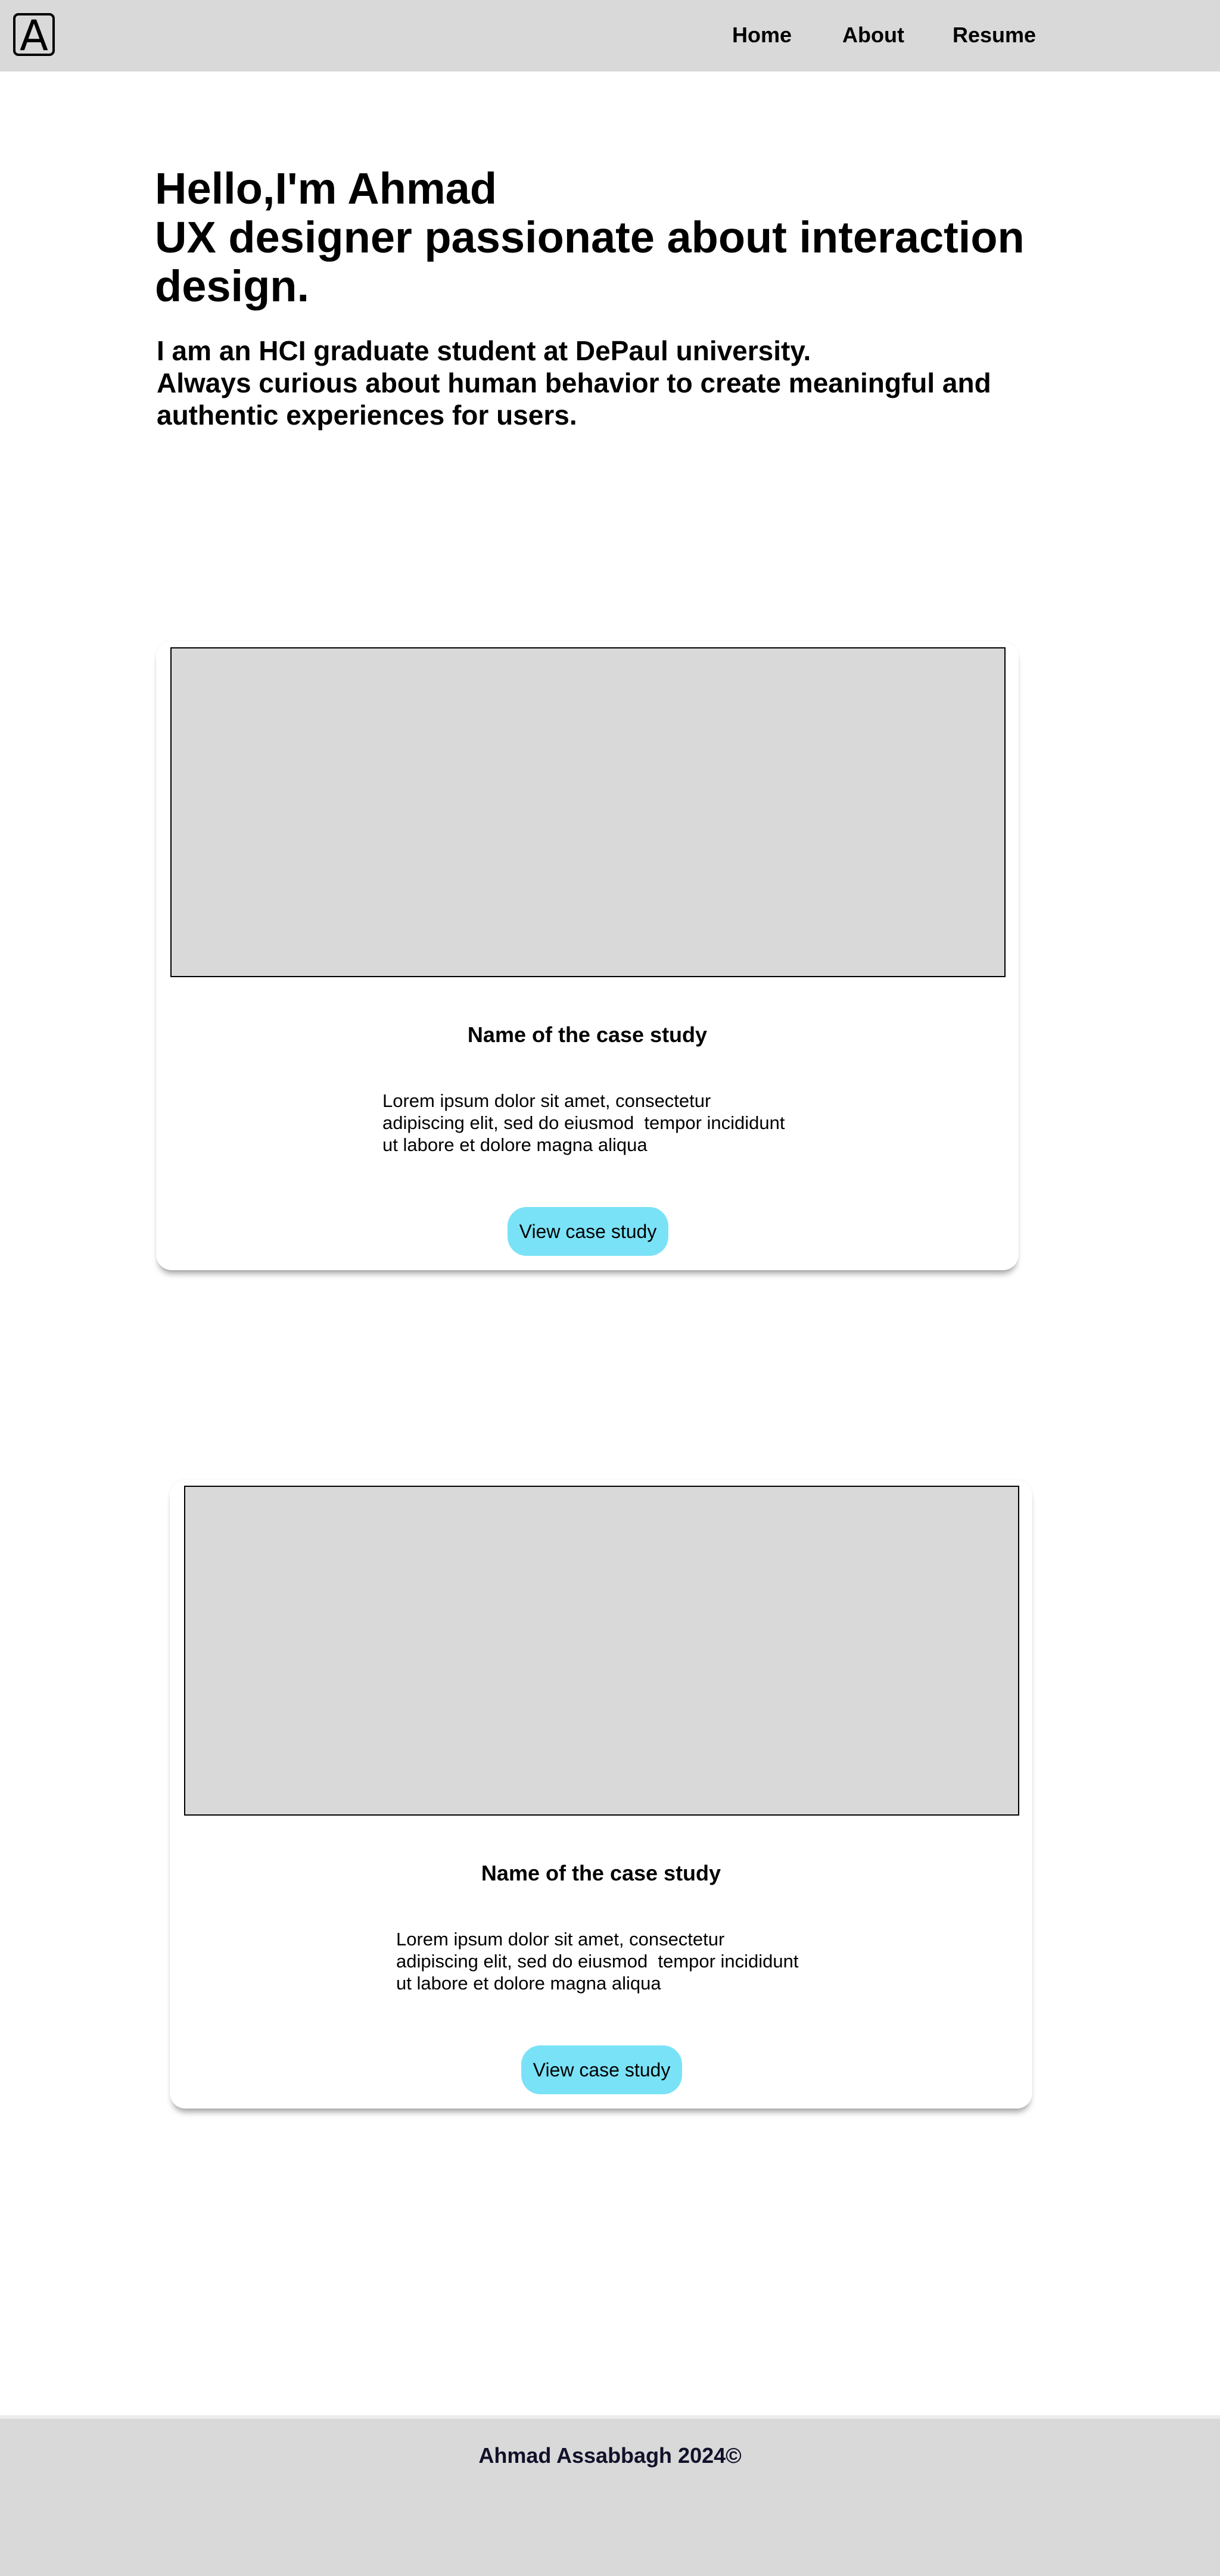 The width and height of the screenshot is (1220, 2576). What do you see at coordinates (610, 2495) in the screenshot?
I see `footer: Ahmad Assabbagh 2024©` at bounding box center [610, 2495].